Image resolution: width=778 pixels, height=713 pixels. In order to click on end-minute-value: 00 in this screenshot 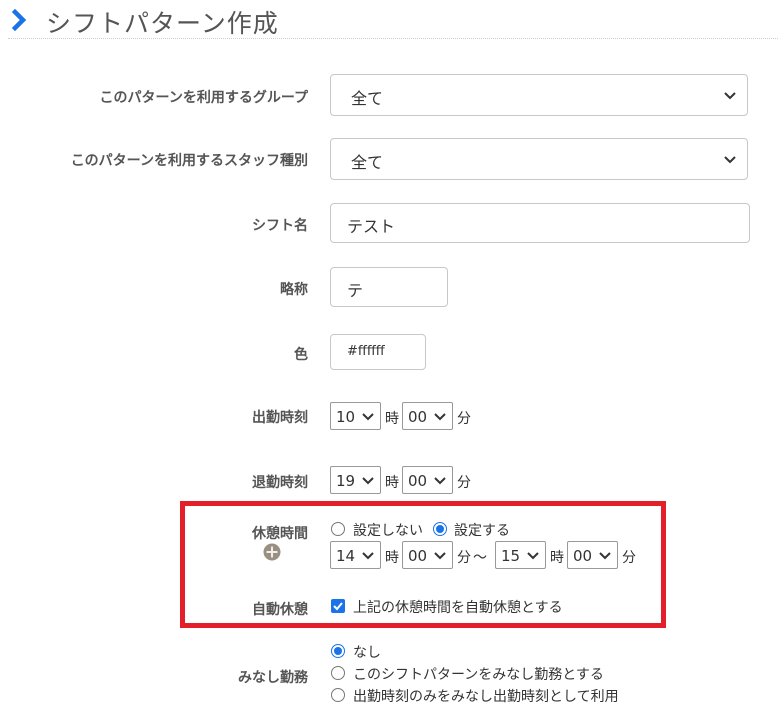, I will do `click(418, 481)`.